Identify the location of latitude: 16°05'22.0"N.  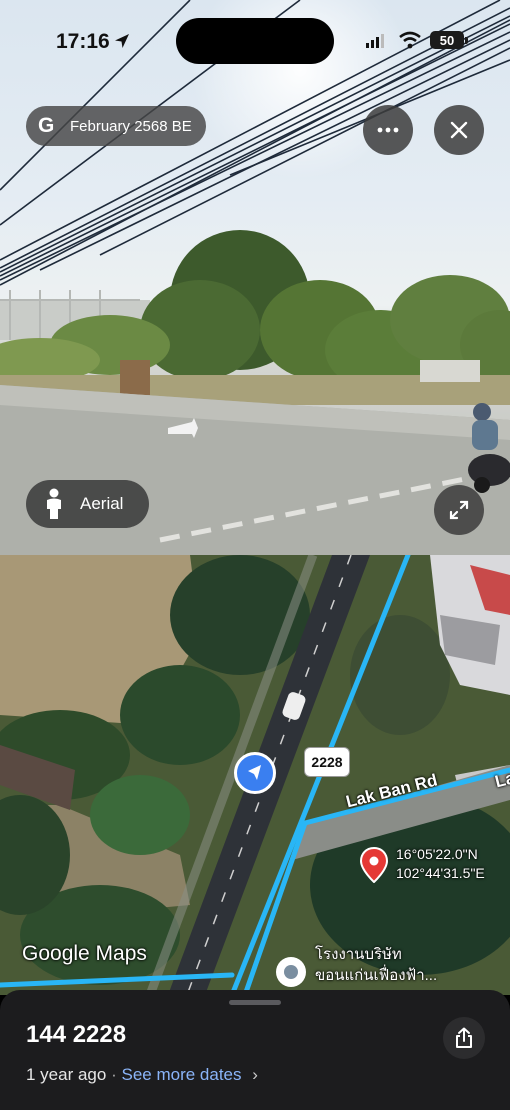
(437, 854).